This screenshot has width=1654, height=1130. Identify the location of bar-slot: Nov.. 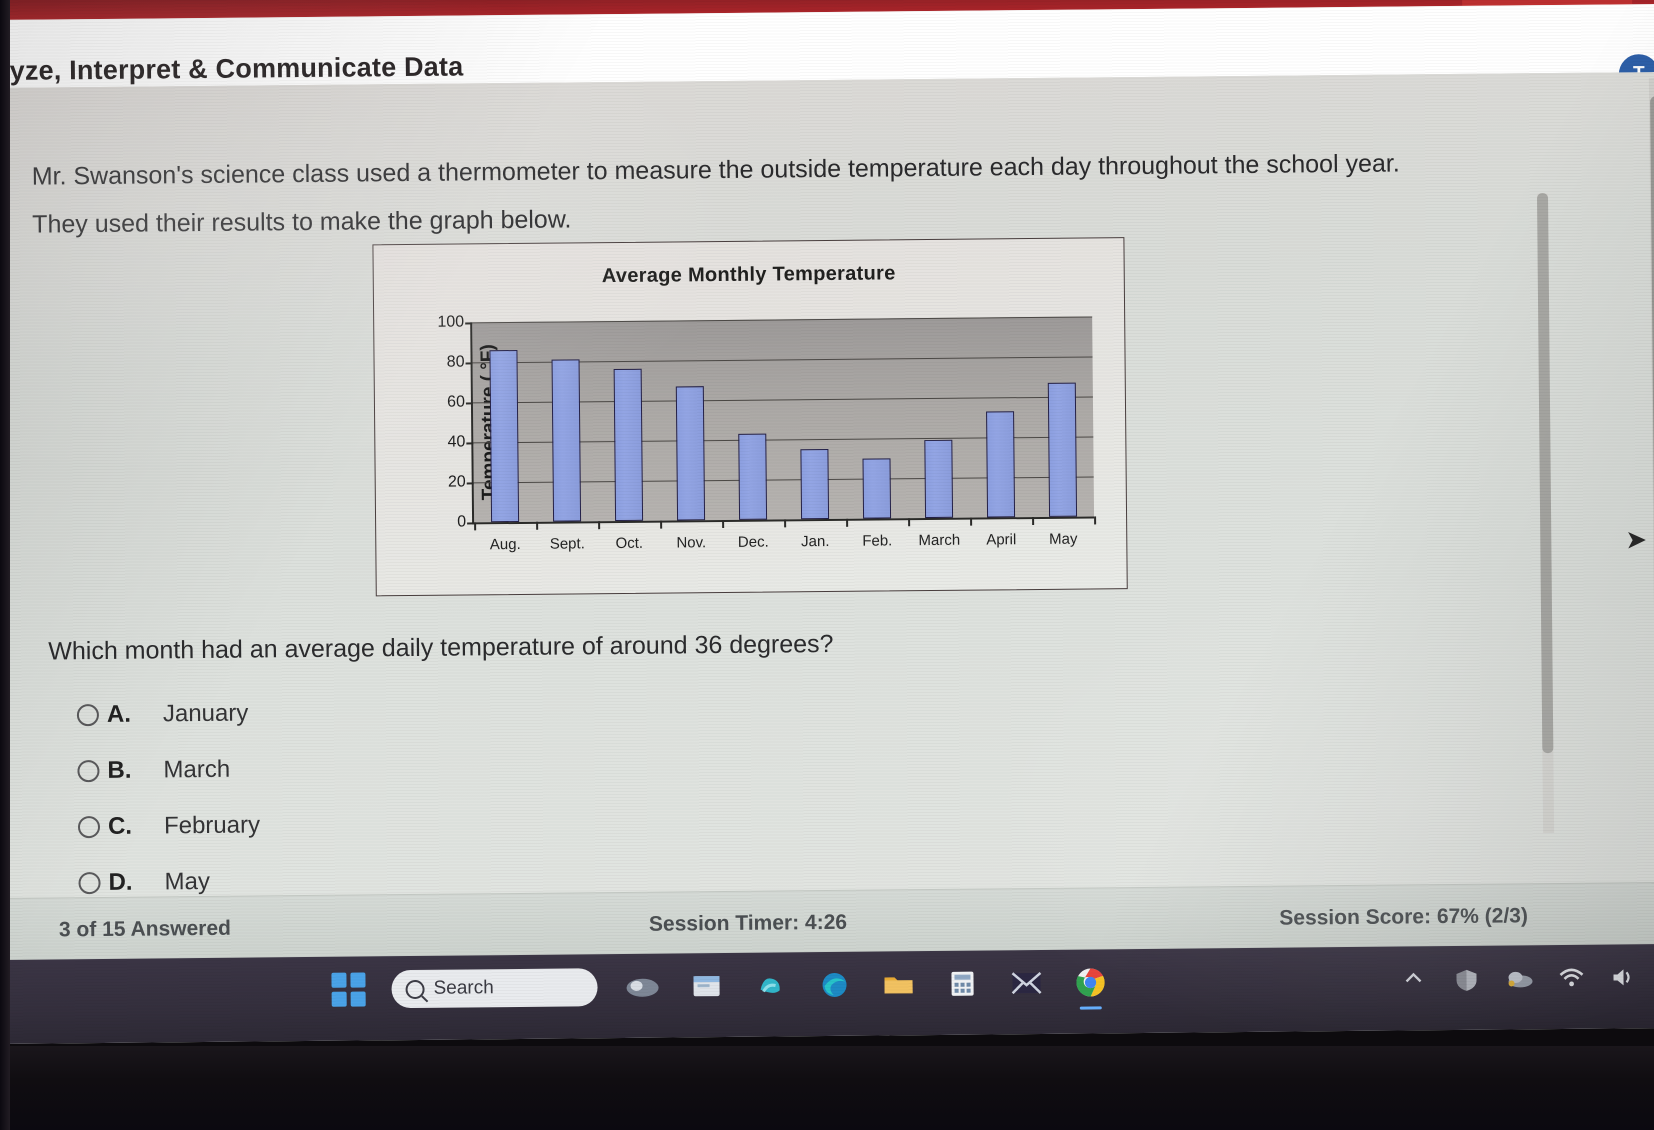
(690, 435).